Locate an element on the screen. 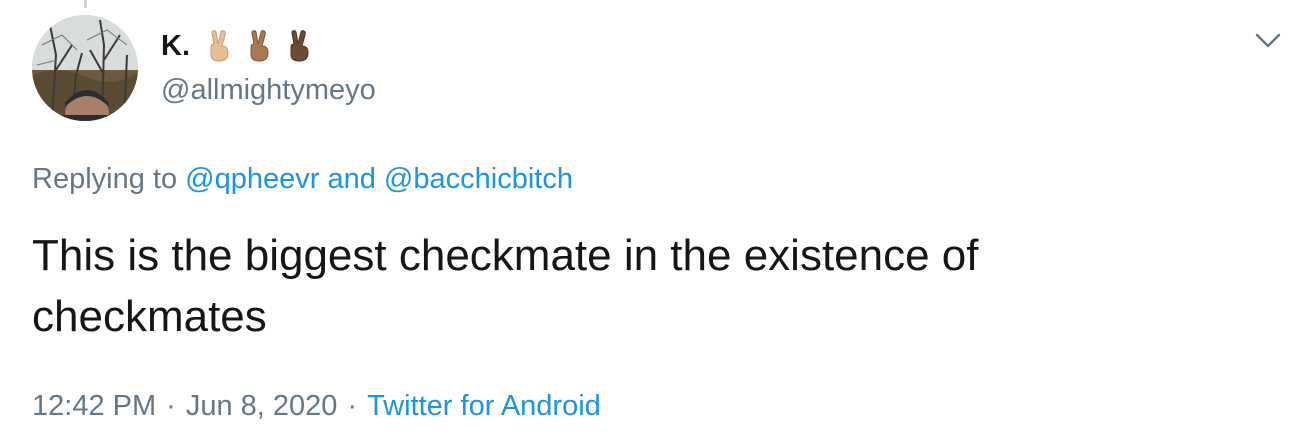  victory-hand-medium-skin-icon is located at coordinates (259, 46).